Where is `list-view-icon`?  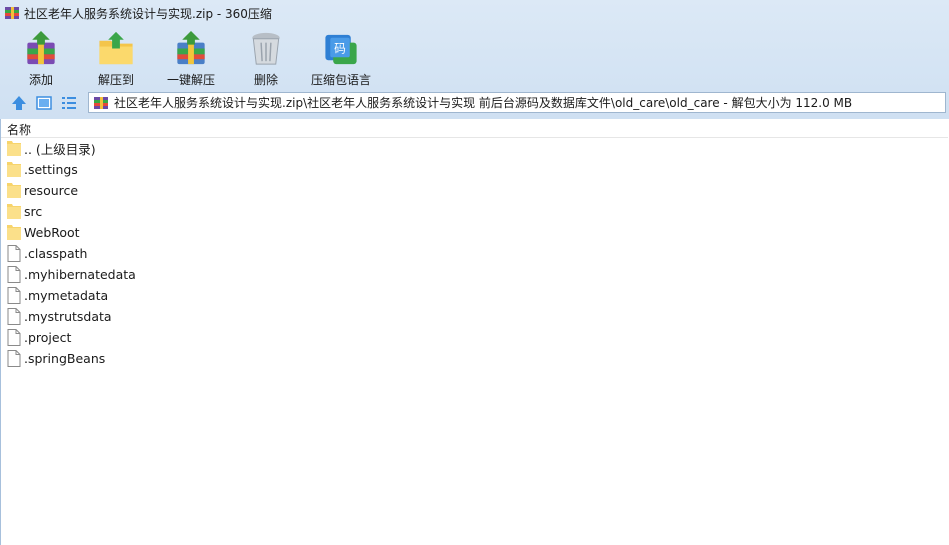 list-view-icon is located at coordinates (69, 103).